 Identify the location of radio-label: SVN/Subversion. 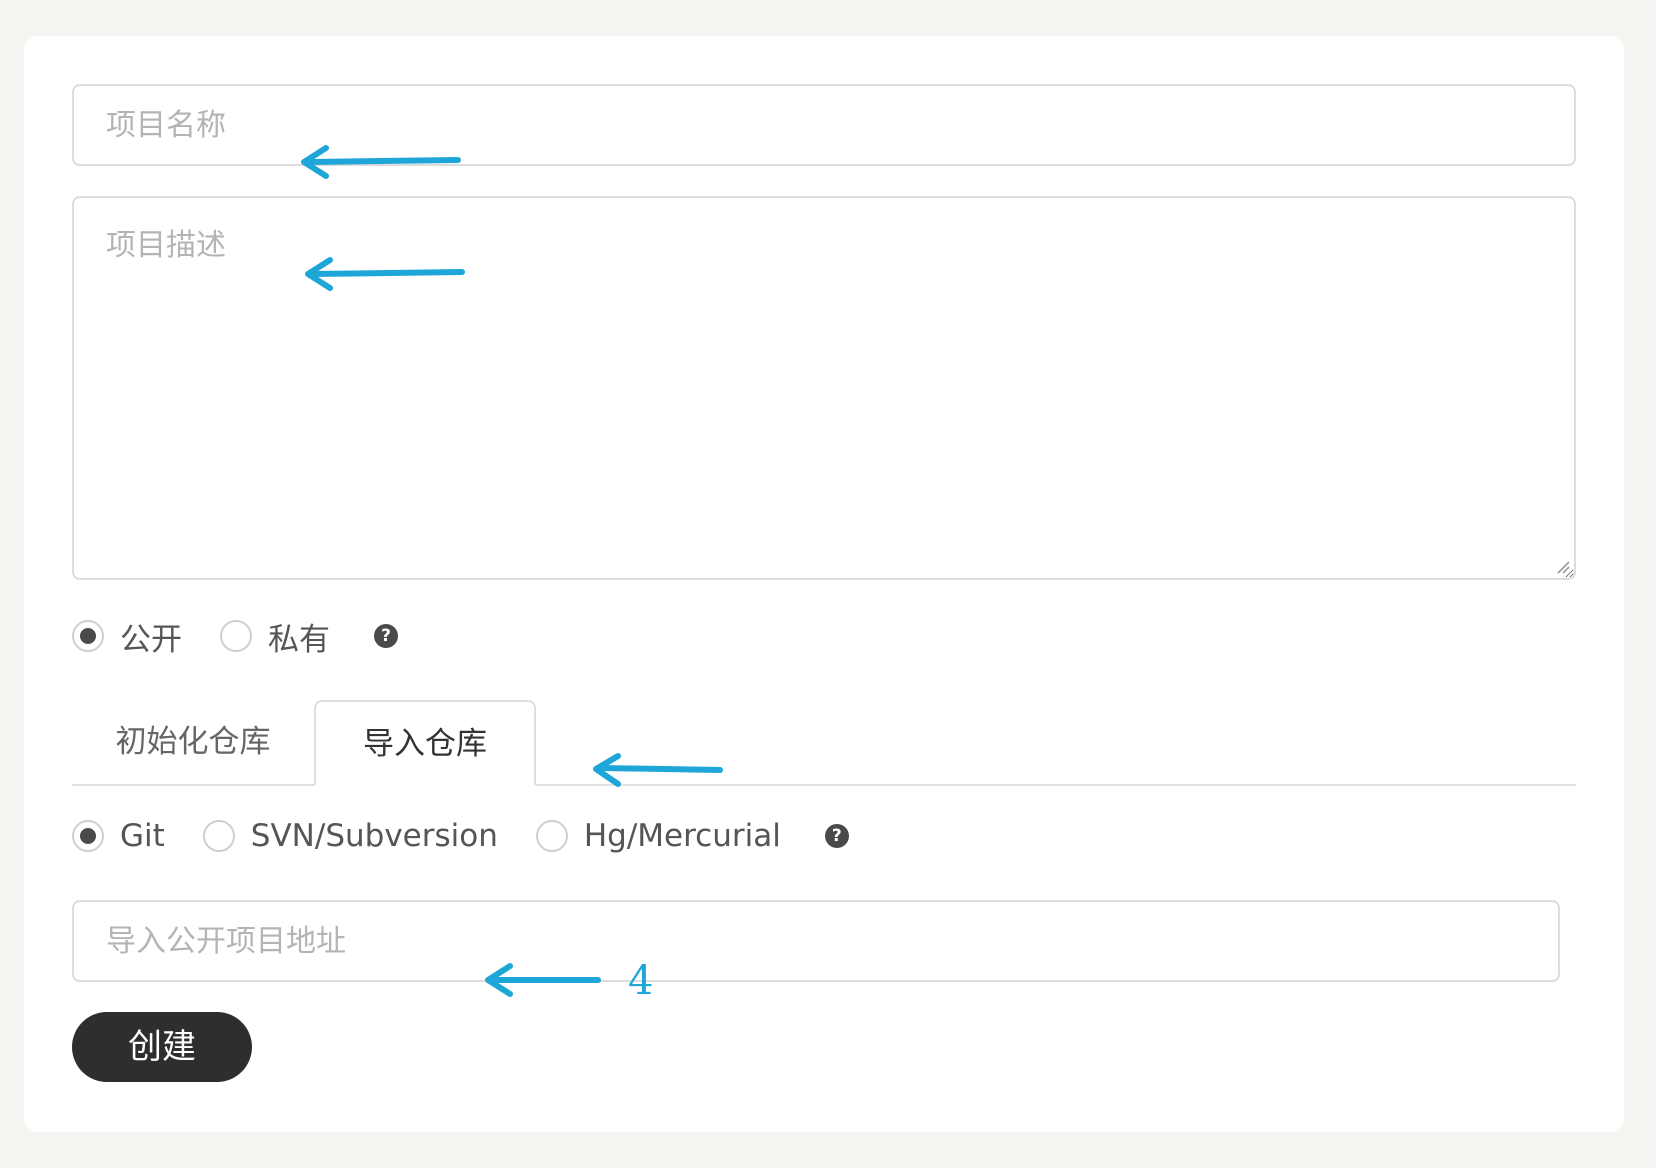
(374, 836).